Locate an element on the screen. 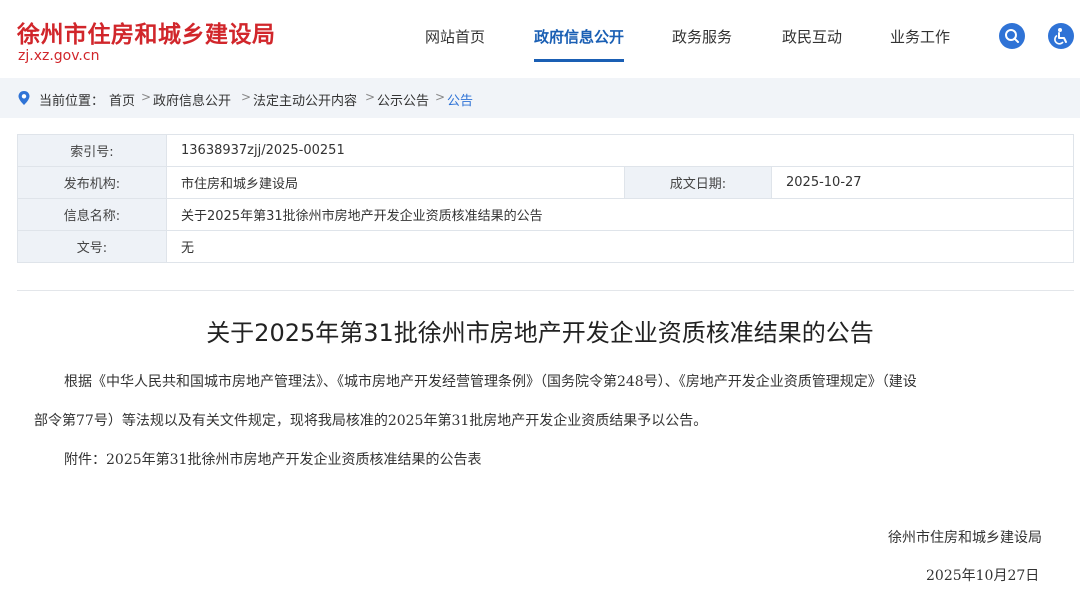 Image resolution: width=1080 pixels, height=599 pixels. article-sign-date: 2025年10月27日 is located at coordinates (983, 576).